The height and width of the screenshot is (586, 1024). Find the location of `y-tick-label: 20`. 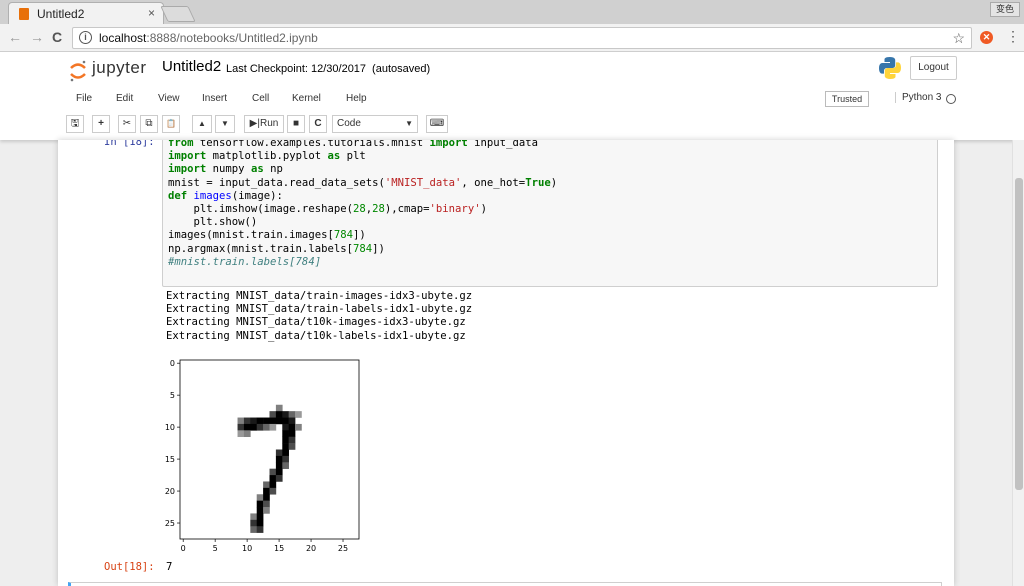

y-tick-label: 20 is located at coordinates (170, 491).